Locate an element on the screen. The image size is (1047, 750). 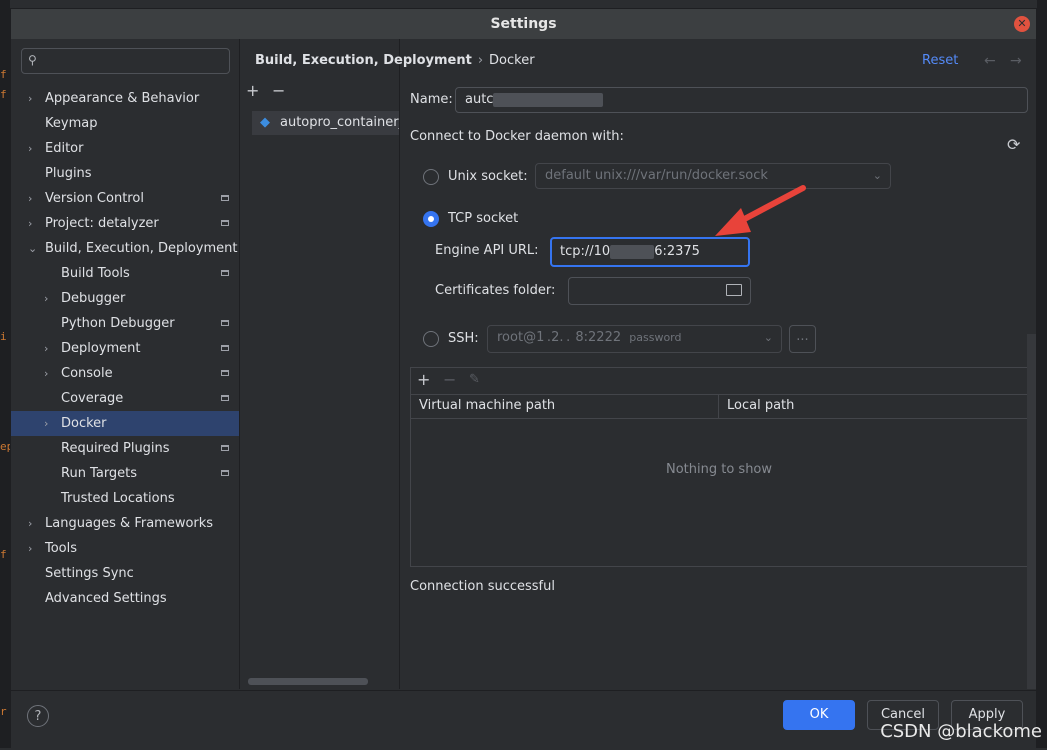
breadcrumb-leaf: Docker is located at coordinates (512, 60).